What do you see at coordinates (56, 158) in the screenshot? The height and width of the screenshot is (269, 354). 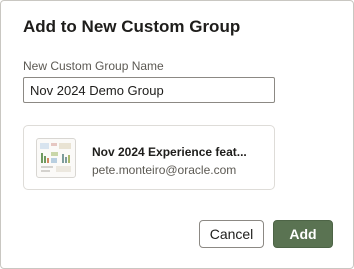 I see `dashboard-thumbnail-icon` at bounding box center [56, 158].